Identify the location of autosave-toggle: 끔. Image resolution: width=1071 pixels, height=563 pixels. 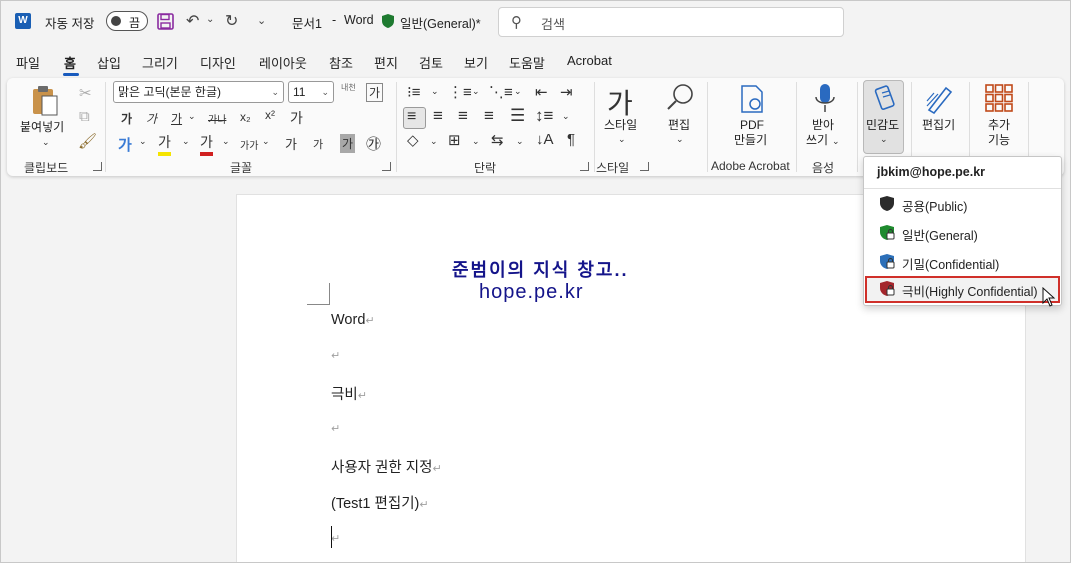
(127, 21).